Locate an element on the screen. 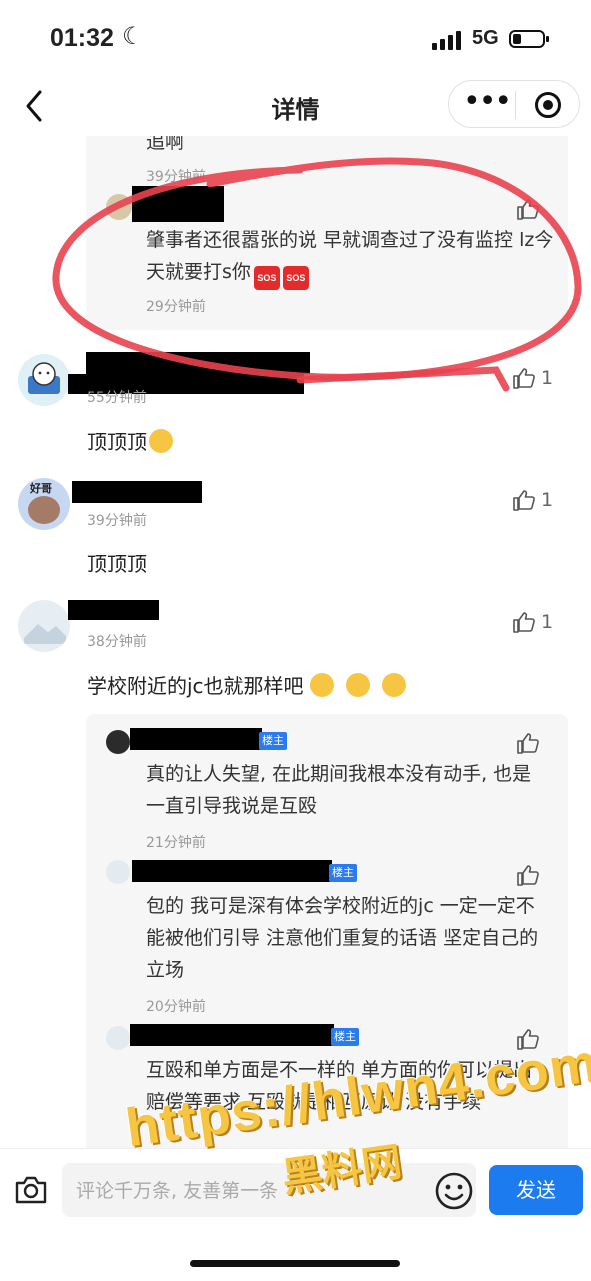 The image size is (591, 1281). network-label: 5G is located at coordinates (485, 38).